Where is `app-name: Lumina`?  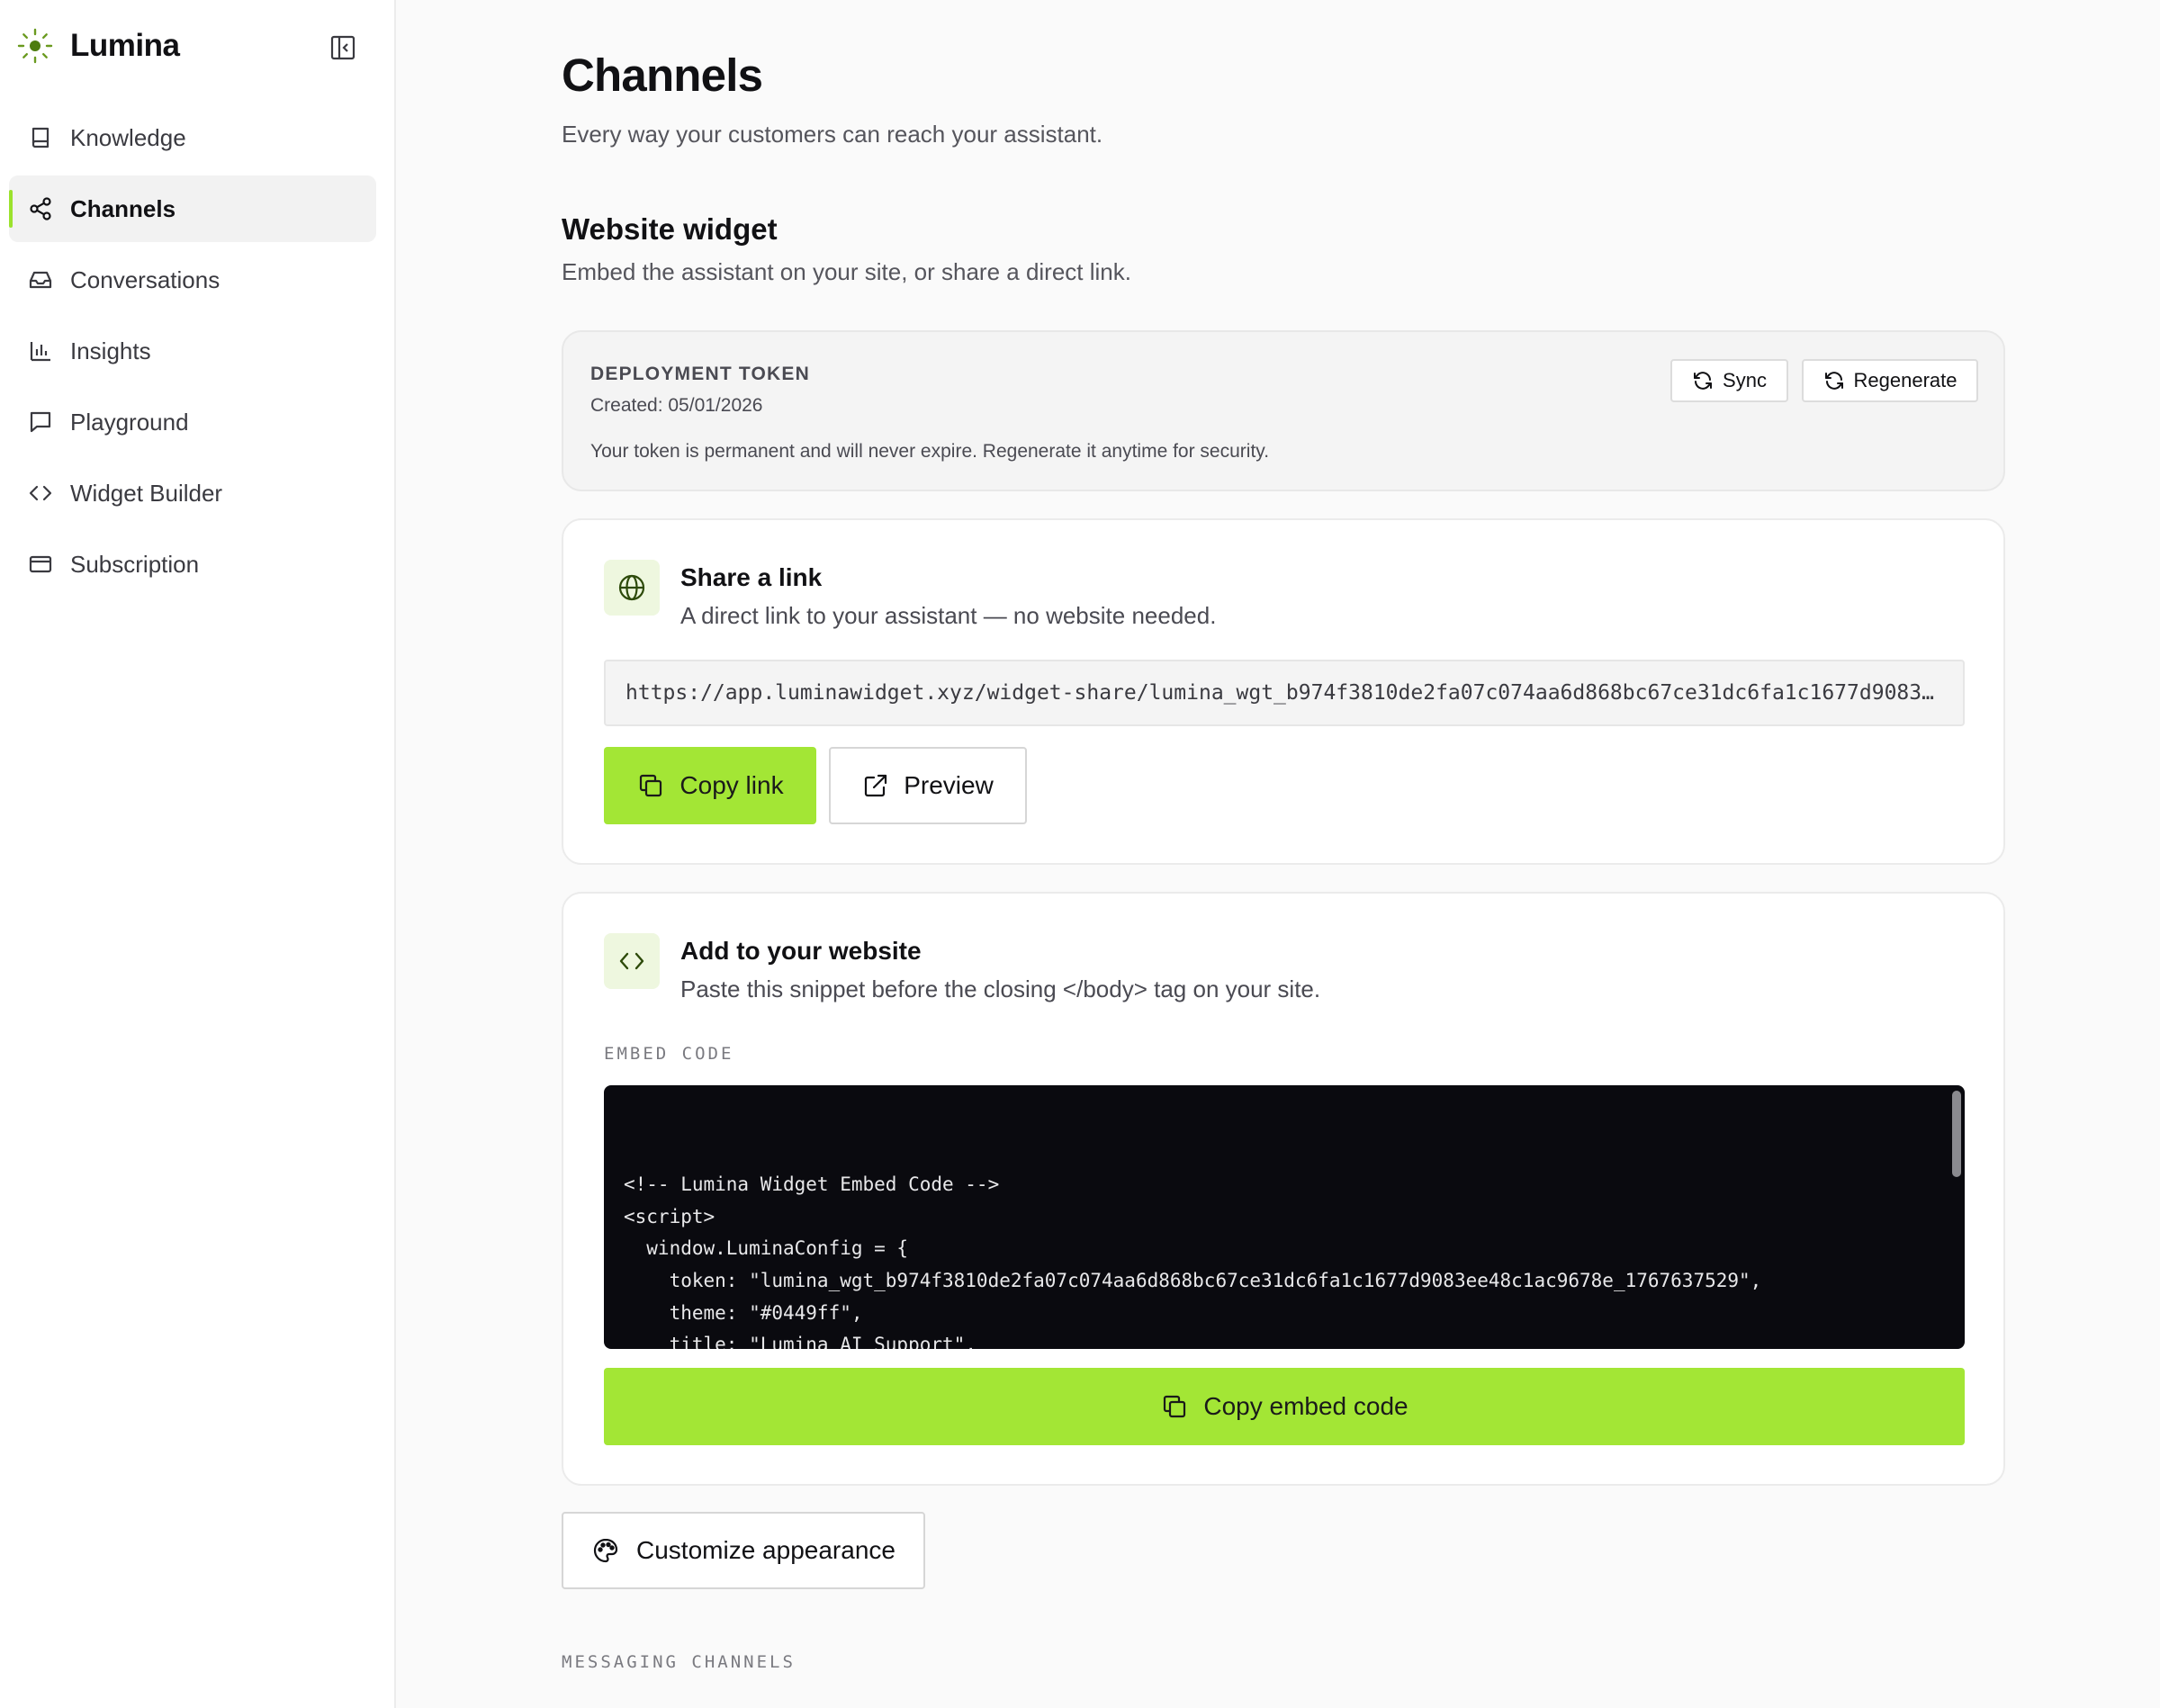
app-name: Lumina is located at coordinates (125, 45).